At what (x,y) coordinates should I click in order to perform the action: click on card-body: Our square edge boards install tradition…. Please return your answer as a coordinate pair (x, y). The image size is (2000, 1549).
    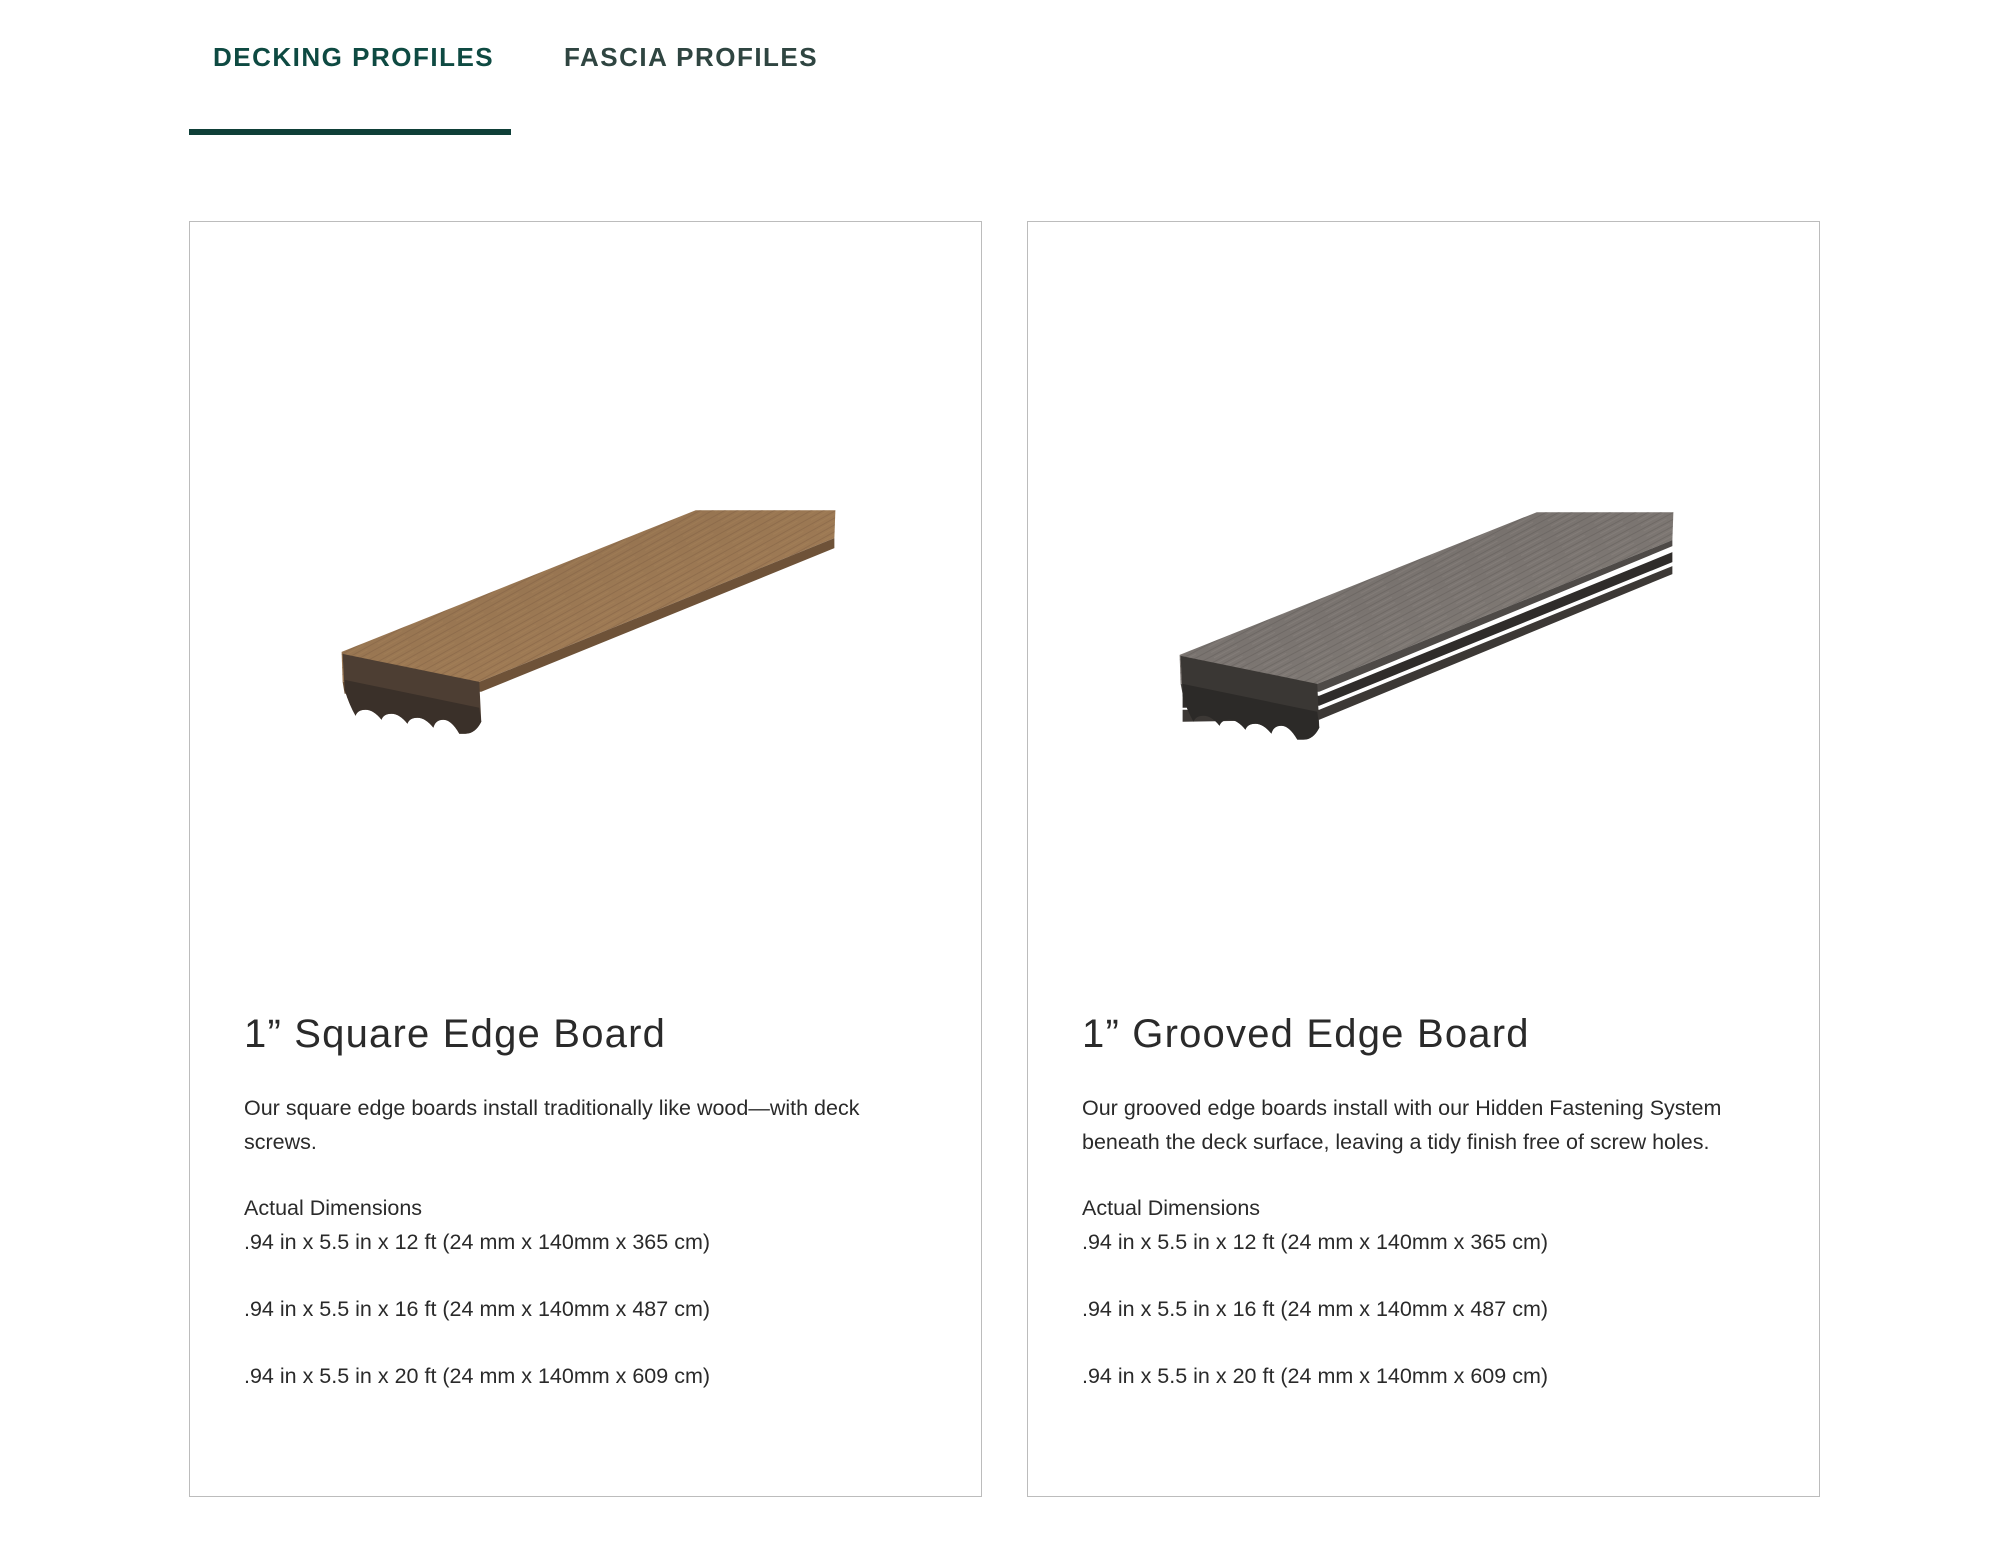
    Looking at the image, I should click on (584, 1242).